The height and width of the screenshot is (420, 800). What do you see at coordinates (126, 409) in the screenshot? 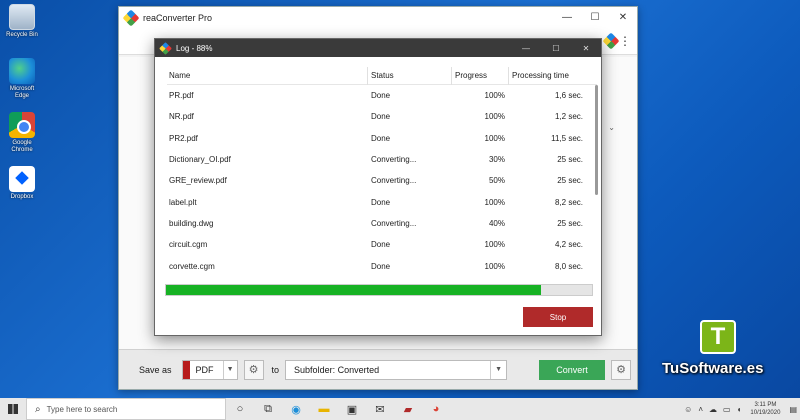
I see `taskbar-search: ⌕ Type here to search` at bounding box center [126, 409].